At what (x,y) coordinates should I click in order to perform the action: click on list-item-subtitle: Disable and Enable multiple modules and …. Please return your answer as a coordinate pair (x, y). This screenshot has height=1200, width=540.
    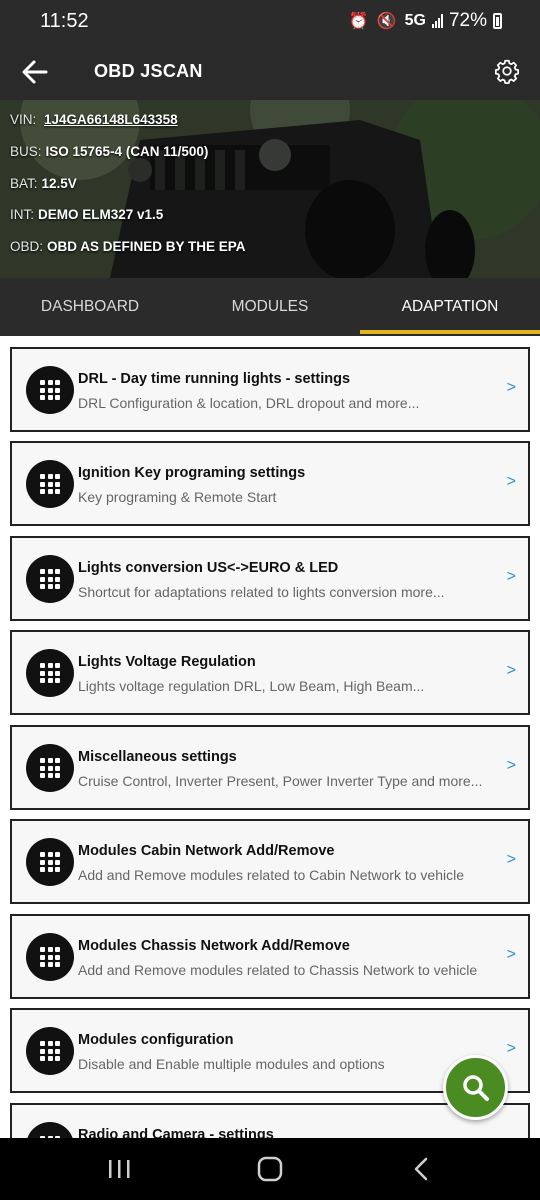
    Looking at the image, I should click on (231, 1064).